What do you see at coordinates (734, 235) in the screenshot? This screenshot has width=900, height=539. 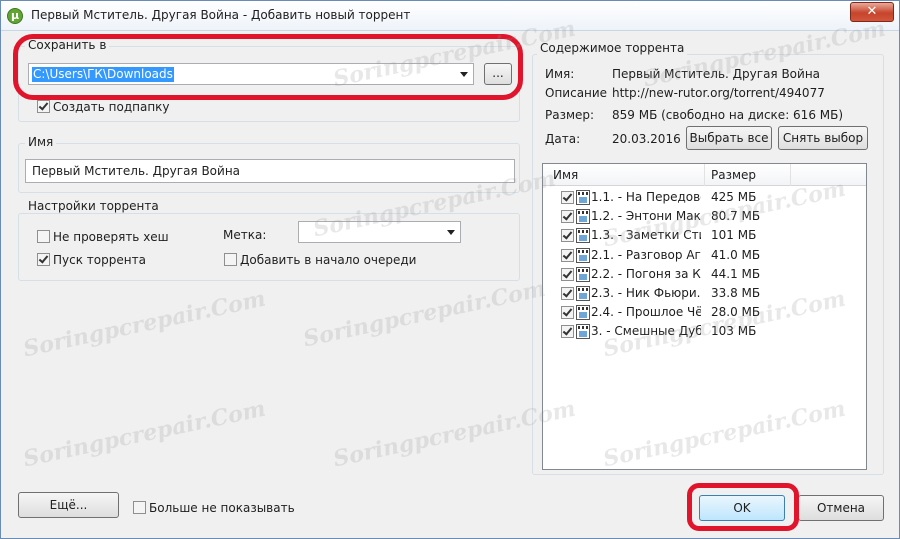 I see `file-size: 101 МБ` at bounding box center [734, 235].